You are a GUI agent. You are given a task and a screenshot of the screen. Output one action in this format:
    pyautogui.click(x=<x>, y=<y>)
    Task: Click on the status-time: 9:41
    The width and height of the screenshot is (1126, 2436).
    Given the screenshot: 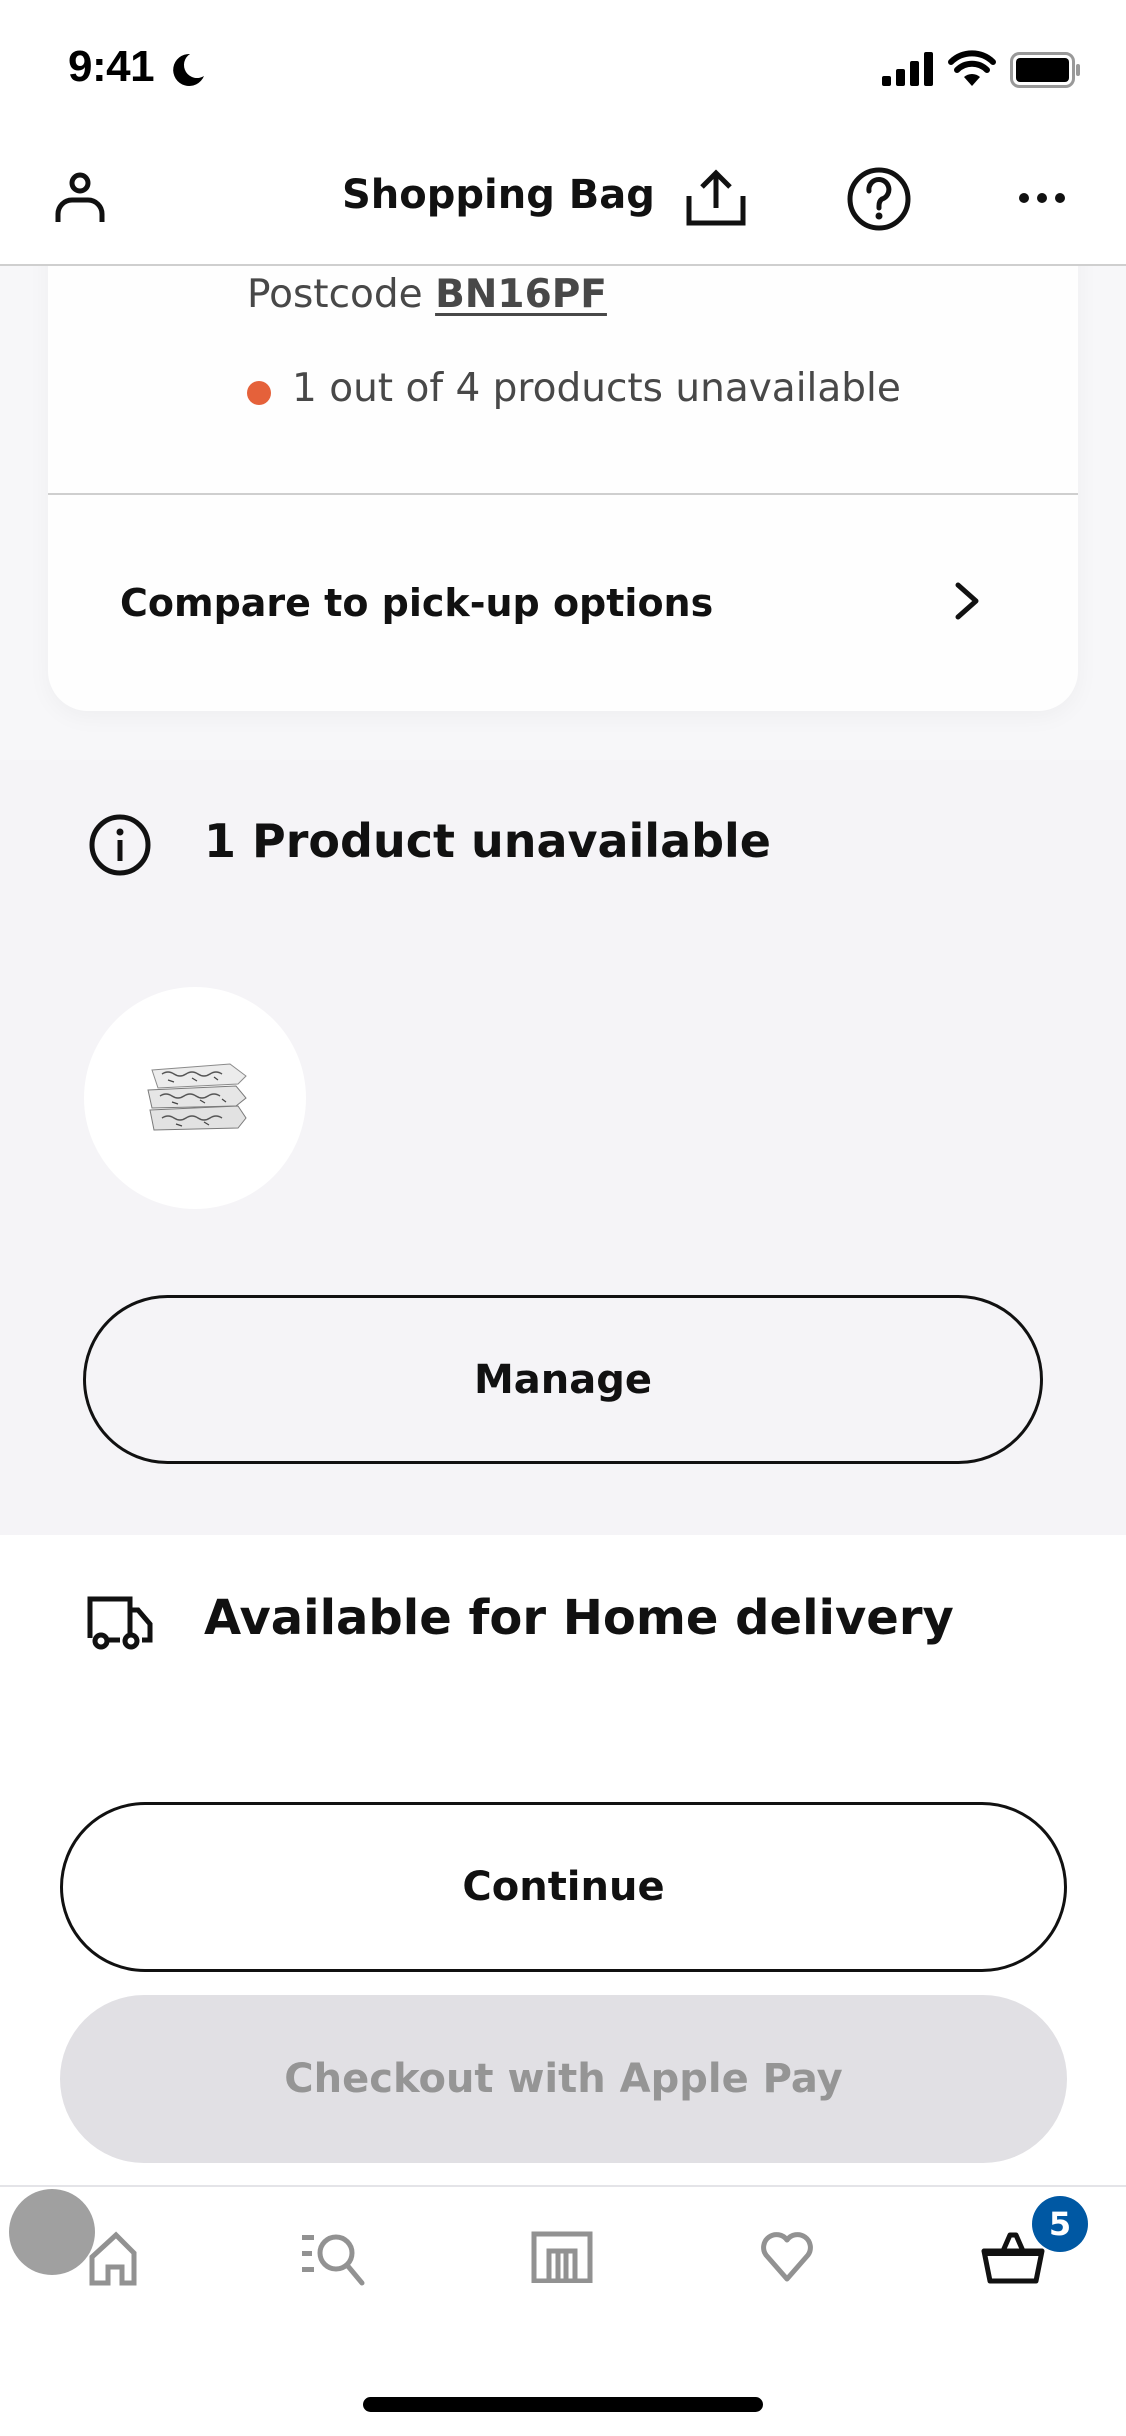 What is the action you would take?
    pyautogui.click(x=111, y=66)
    